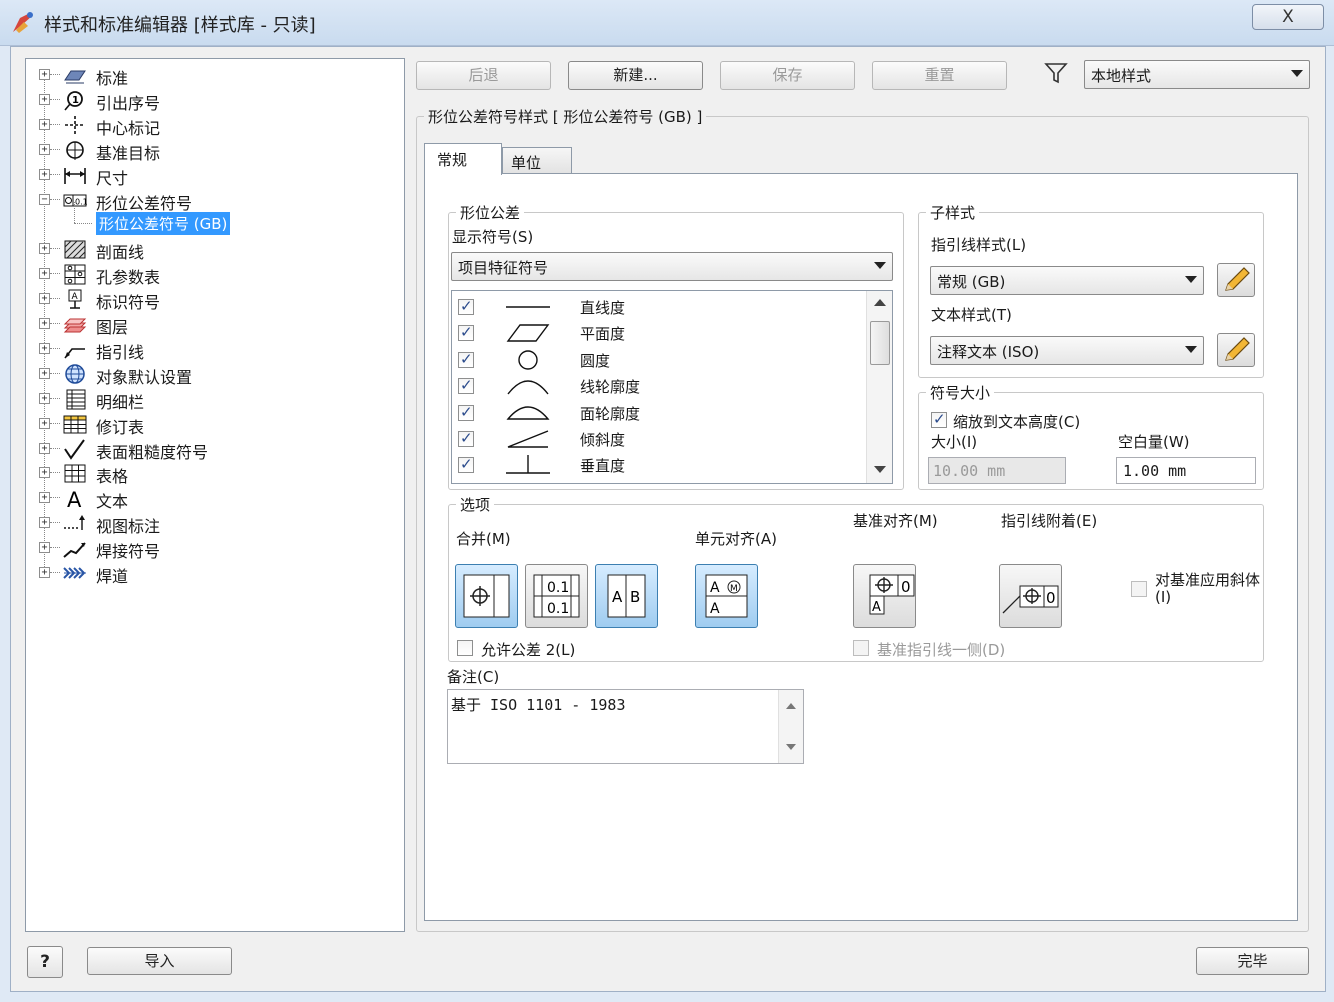 Image resolution: width=1334 pixels, height=1002 pixels. I want to click on reset-button: 重置, so click(939, 75).